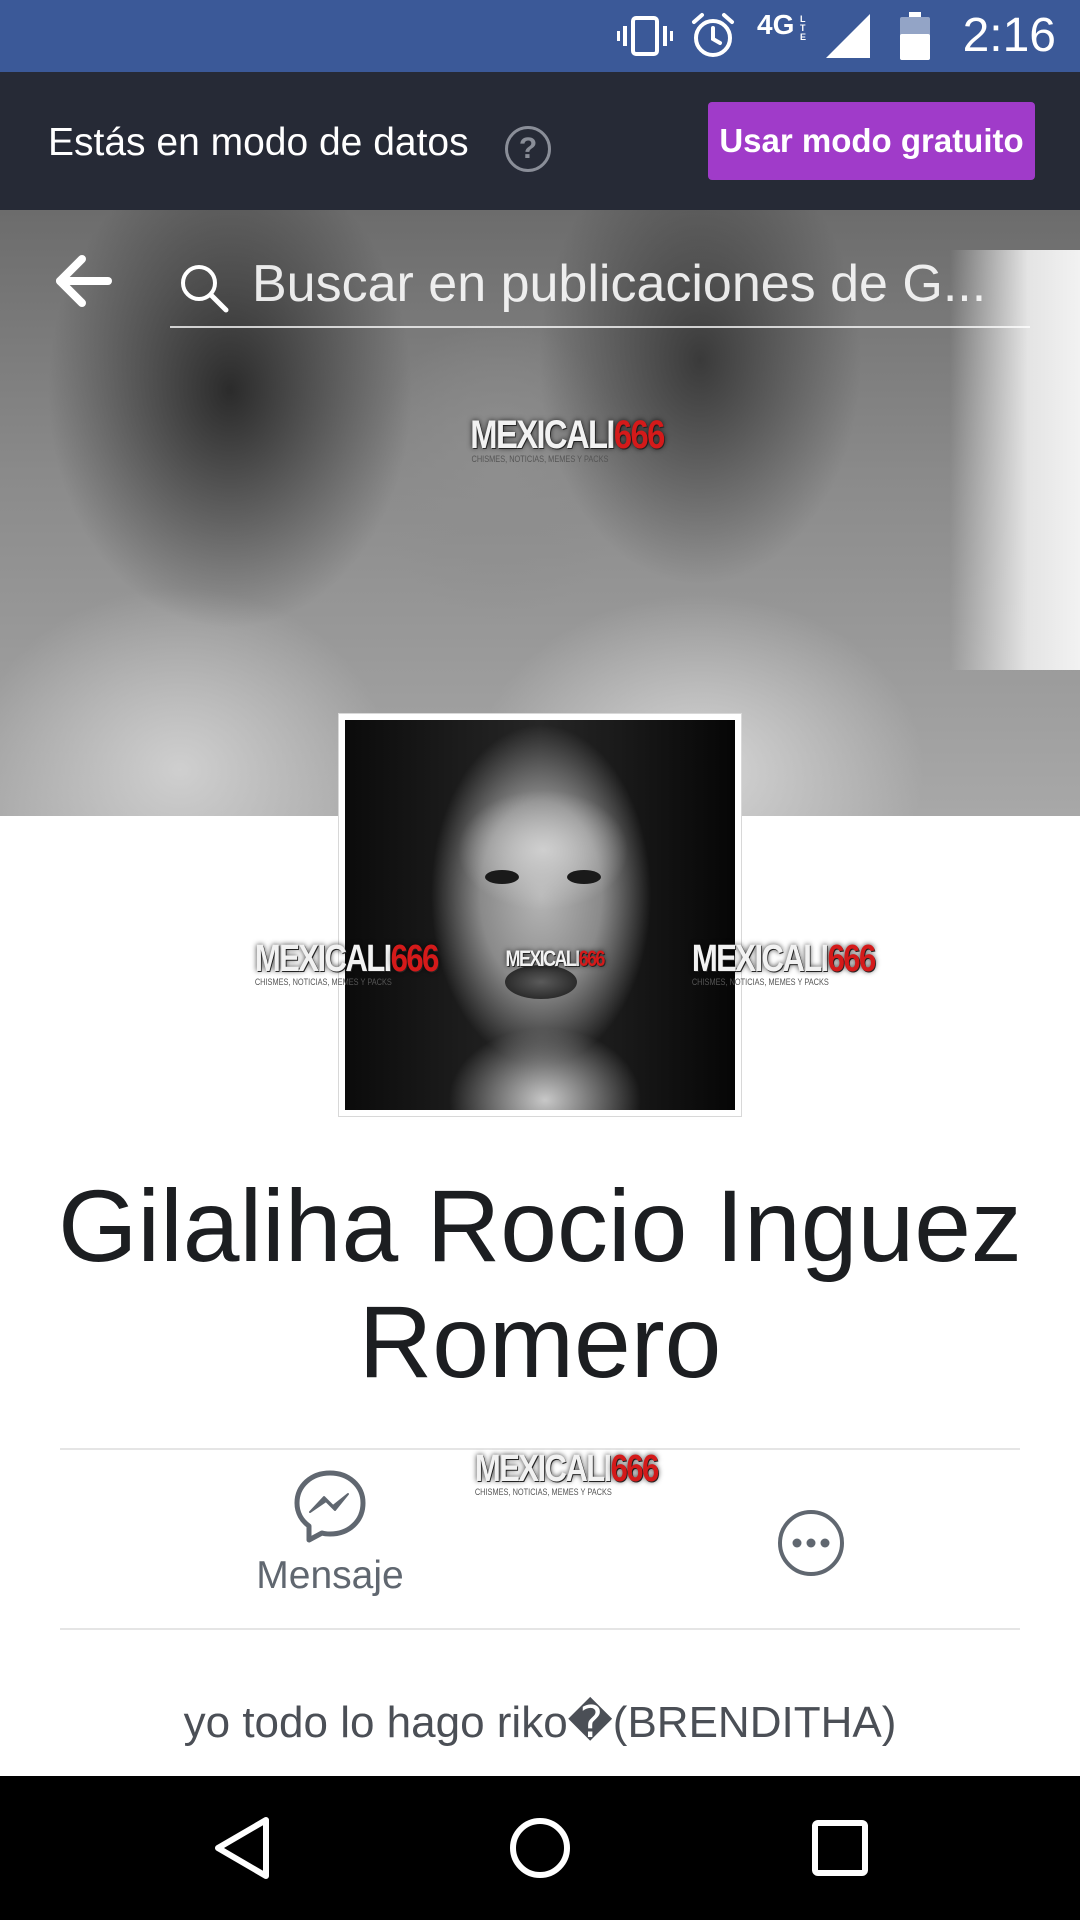 Image resolution: width=1080 pixels, height=1920 pixels. I want to click on photo-eye-left, so click(502, 877).